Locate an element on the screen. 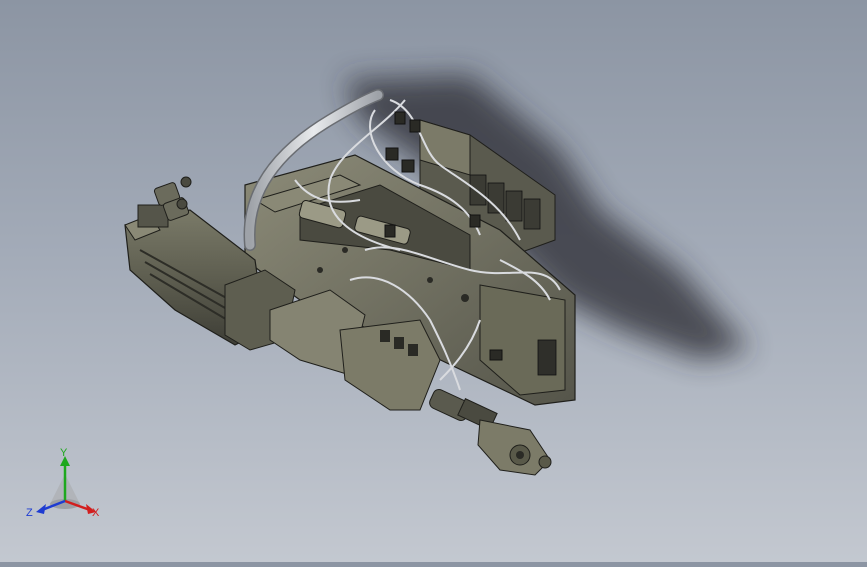 This screenshot has height=567, width=867. triad-x-label: X is located at coordinates (96, 513).